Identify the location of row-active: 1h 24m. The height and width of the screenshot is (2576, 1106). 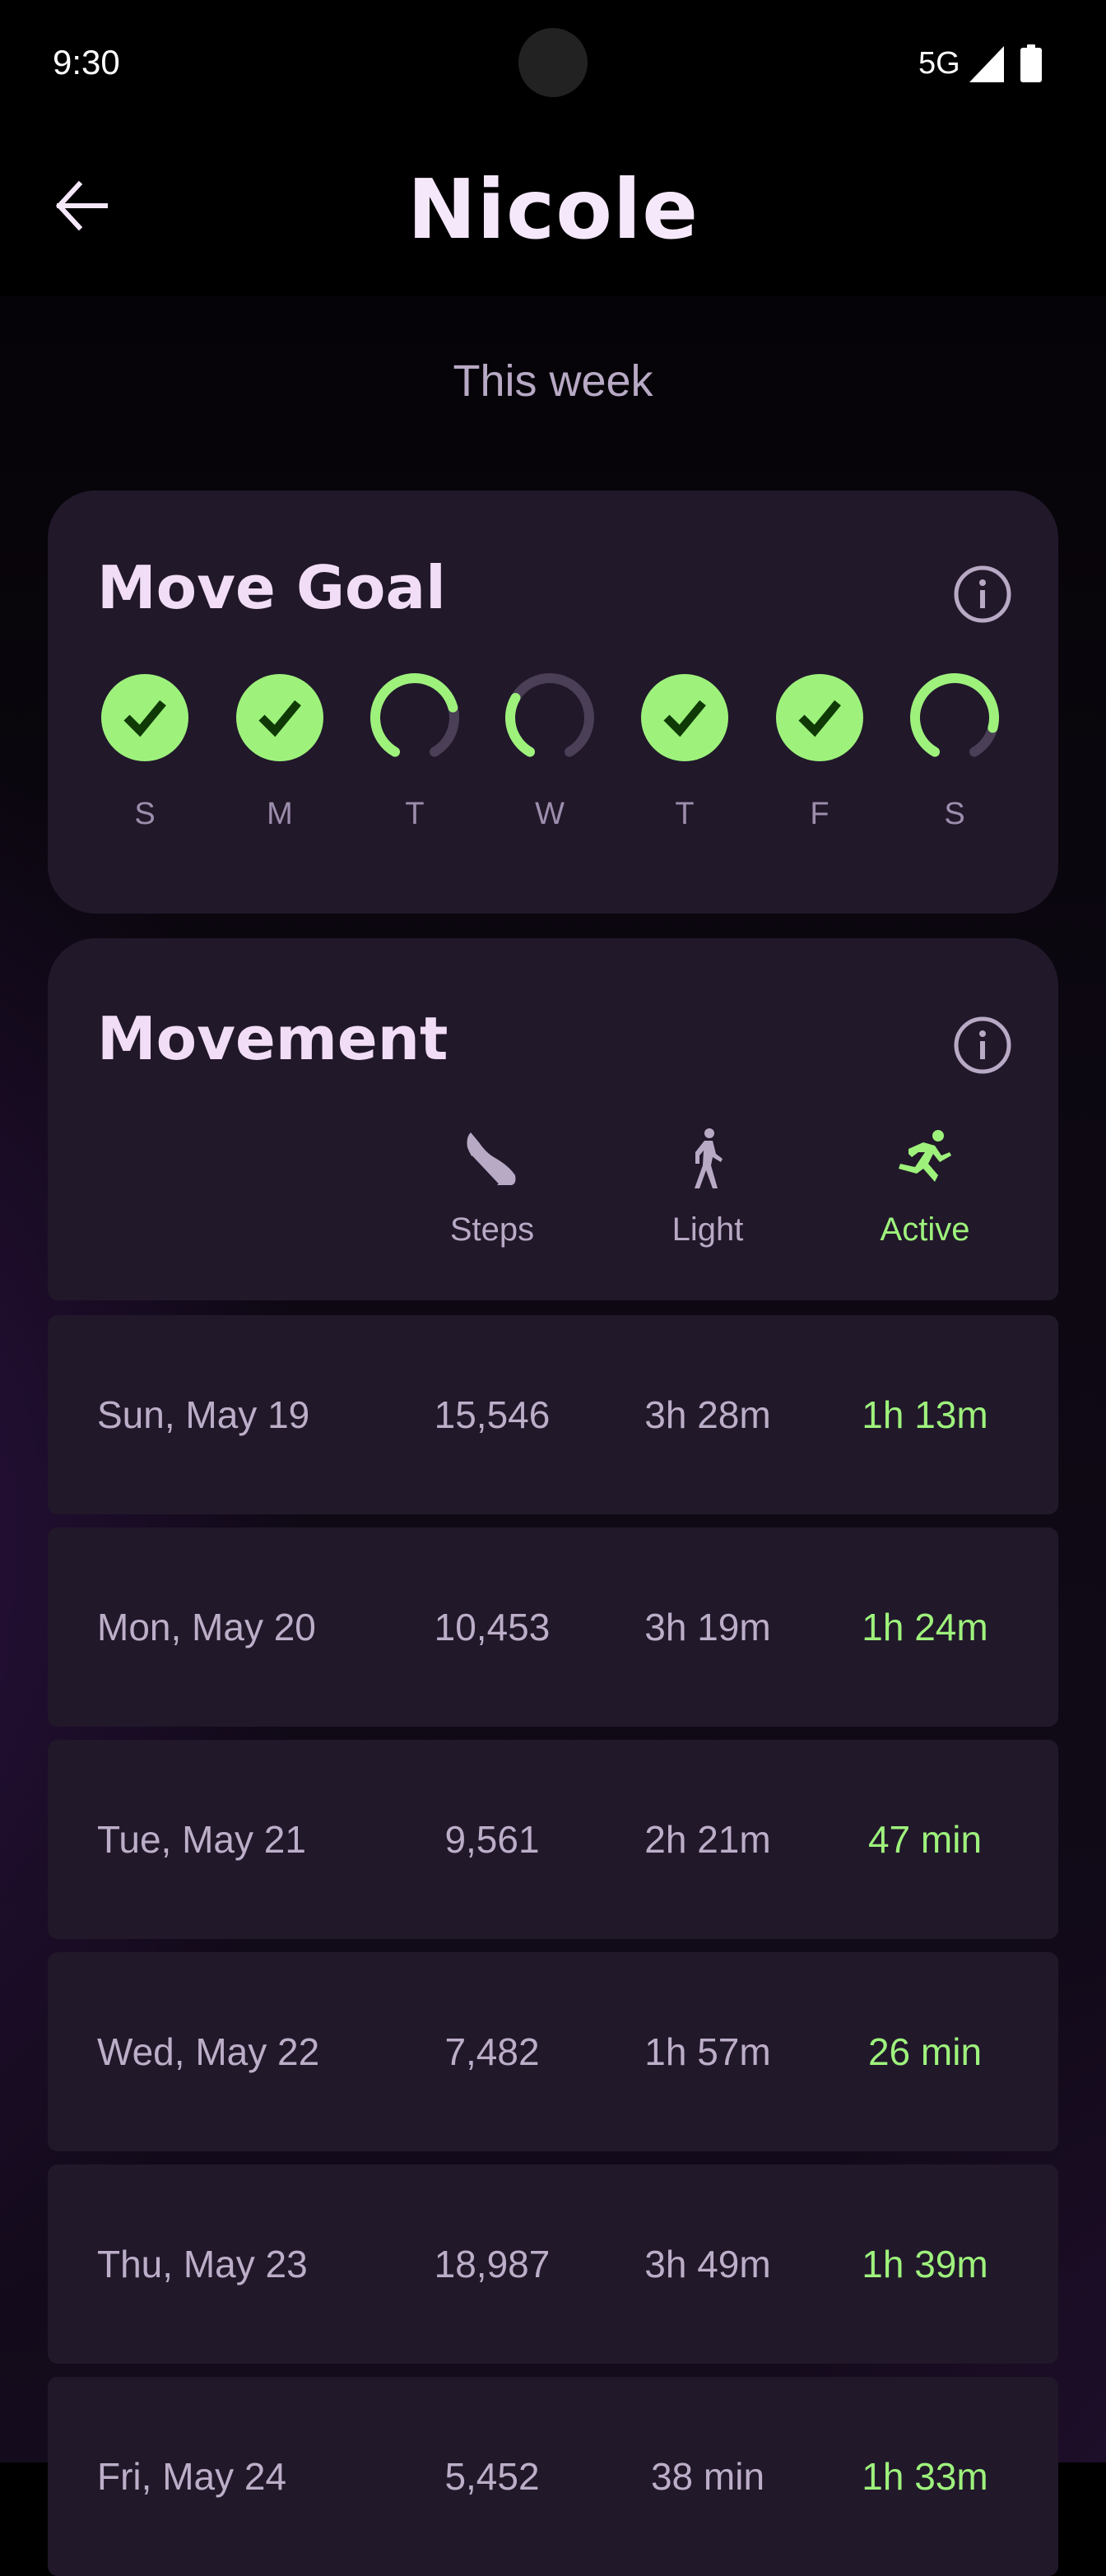
(925, 1627).